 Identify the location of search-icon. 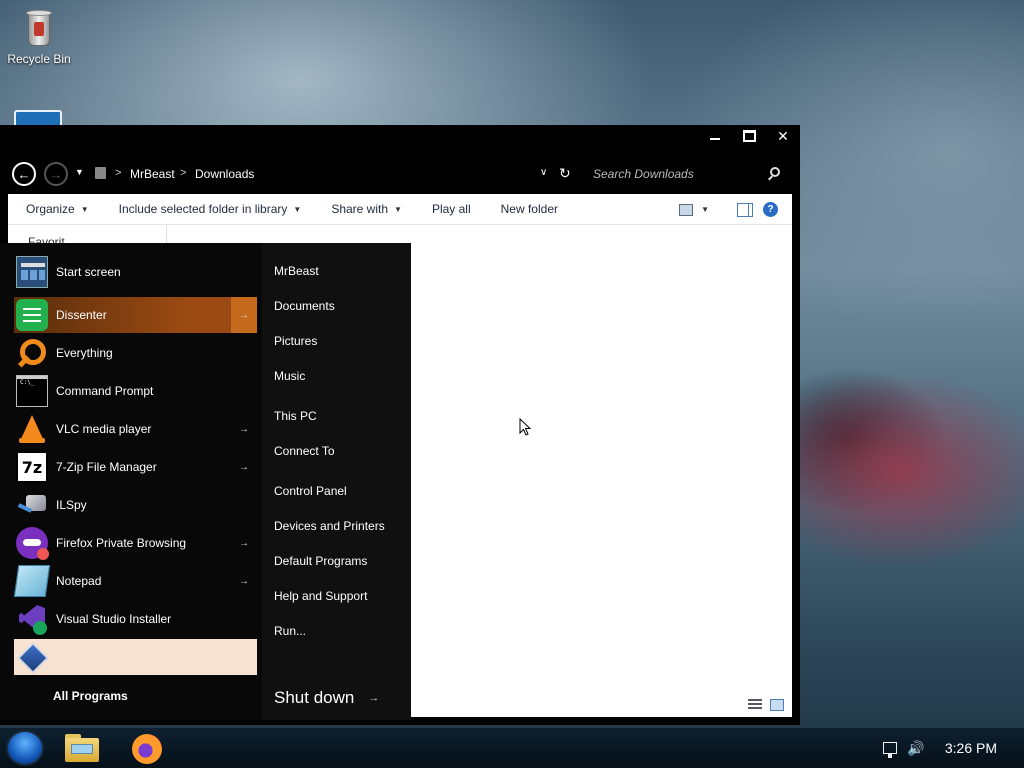
(775, 172).